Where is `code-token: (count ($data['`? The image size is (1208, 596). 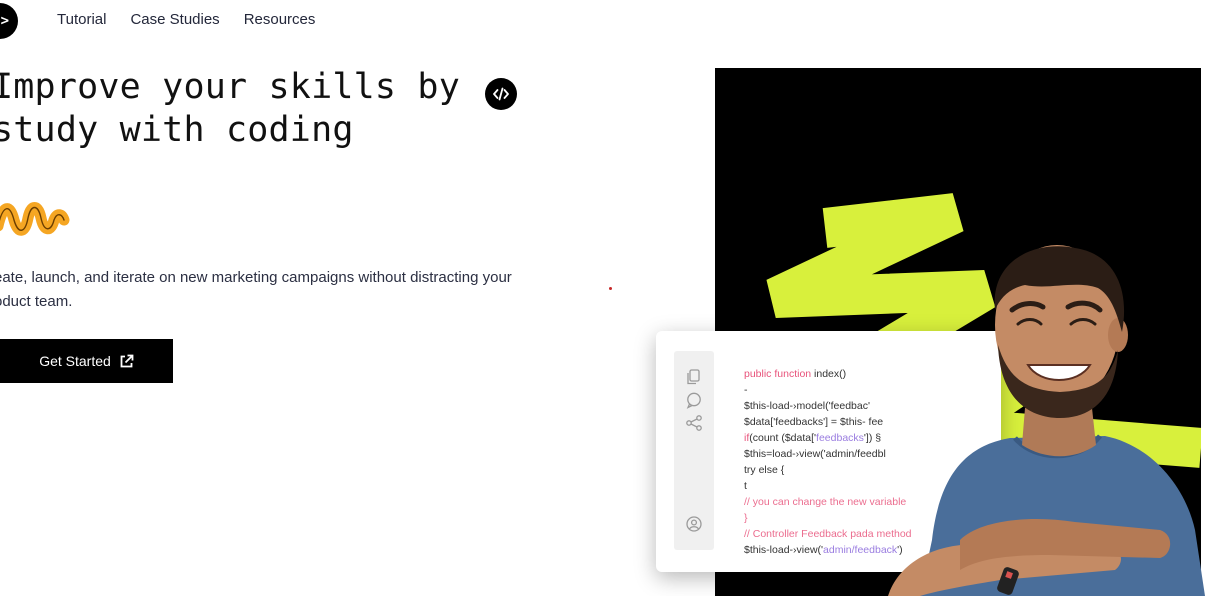
code-token: (count ($data[' is located at coordinates (783, 438).